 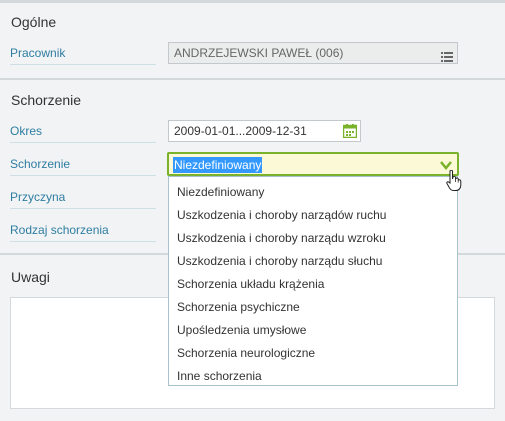 I want to click on illness-select: Niezdefiniowany, so click(x=313, y=164).